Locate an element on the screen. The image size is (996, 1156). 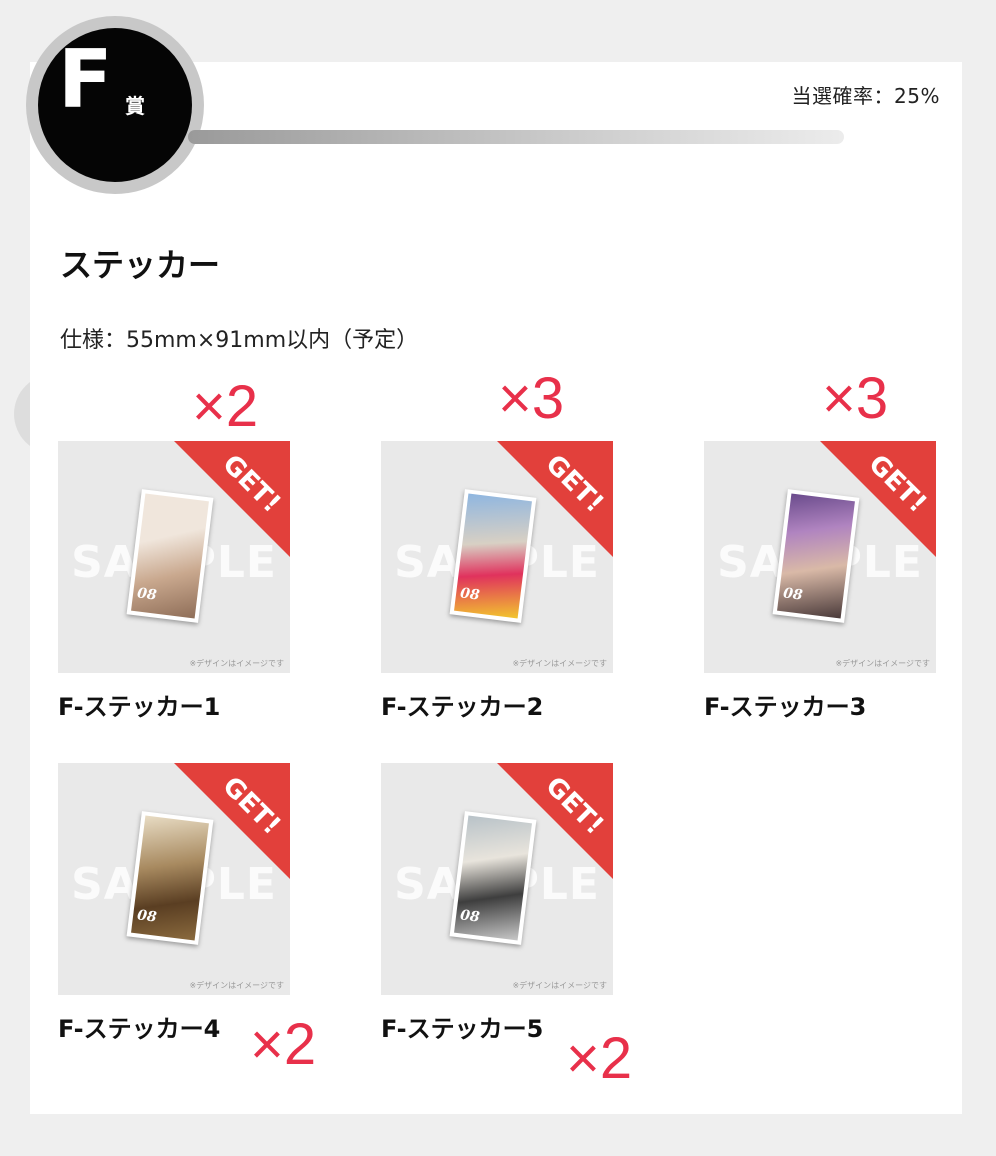
win-rate: 当選確率：25% is located at coordinates (865, 96).